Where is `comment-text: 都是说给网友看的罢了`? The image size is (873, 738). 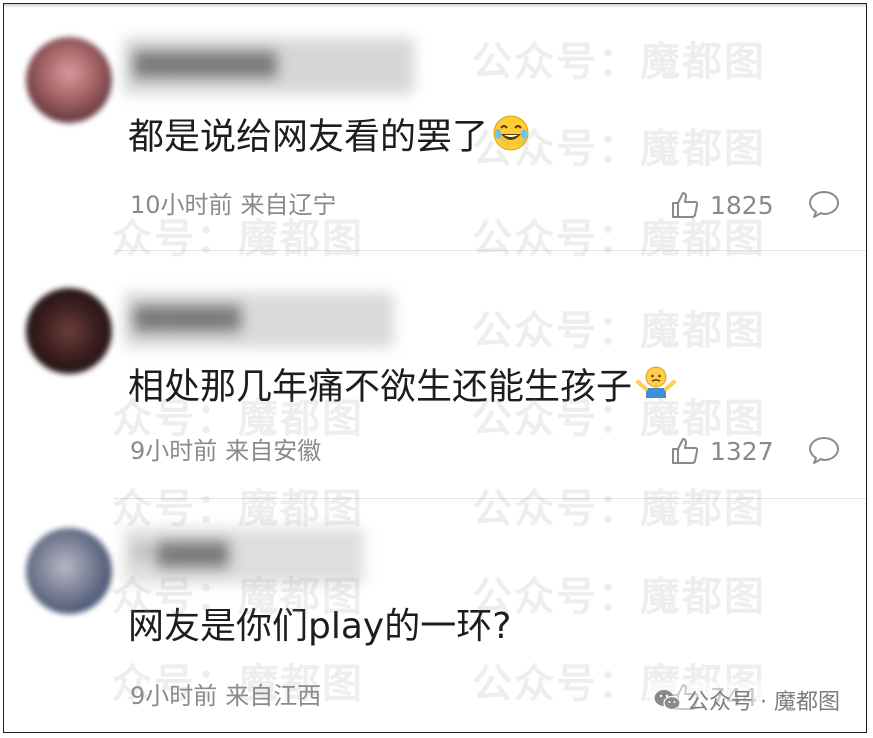
comment-text: 都是说给网友看的罢了 is located at coordinates (329, 138).